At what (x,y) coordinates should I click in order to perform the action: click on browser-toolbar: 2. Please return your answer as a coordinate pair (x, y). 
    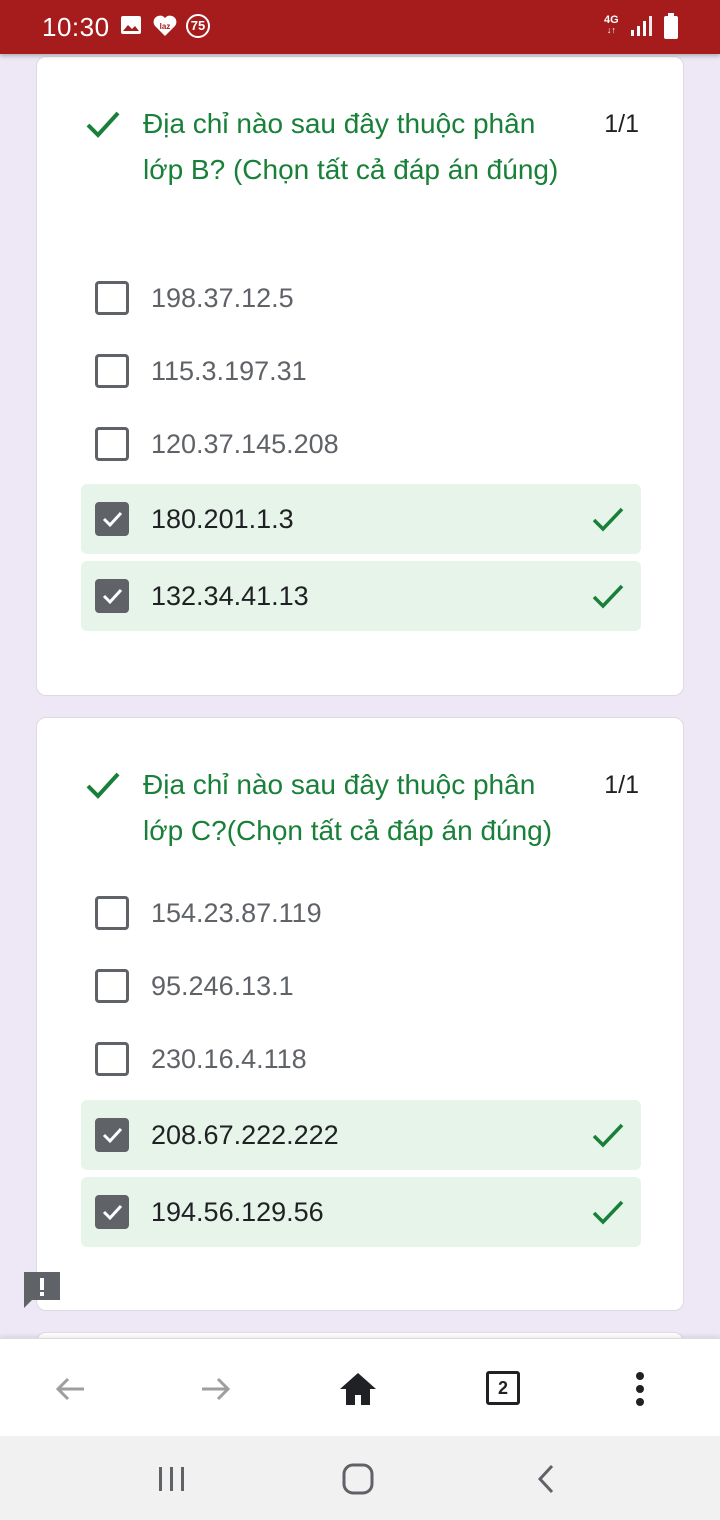
    Looking at the image, I should click on (360, 1387).